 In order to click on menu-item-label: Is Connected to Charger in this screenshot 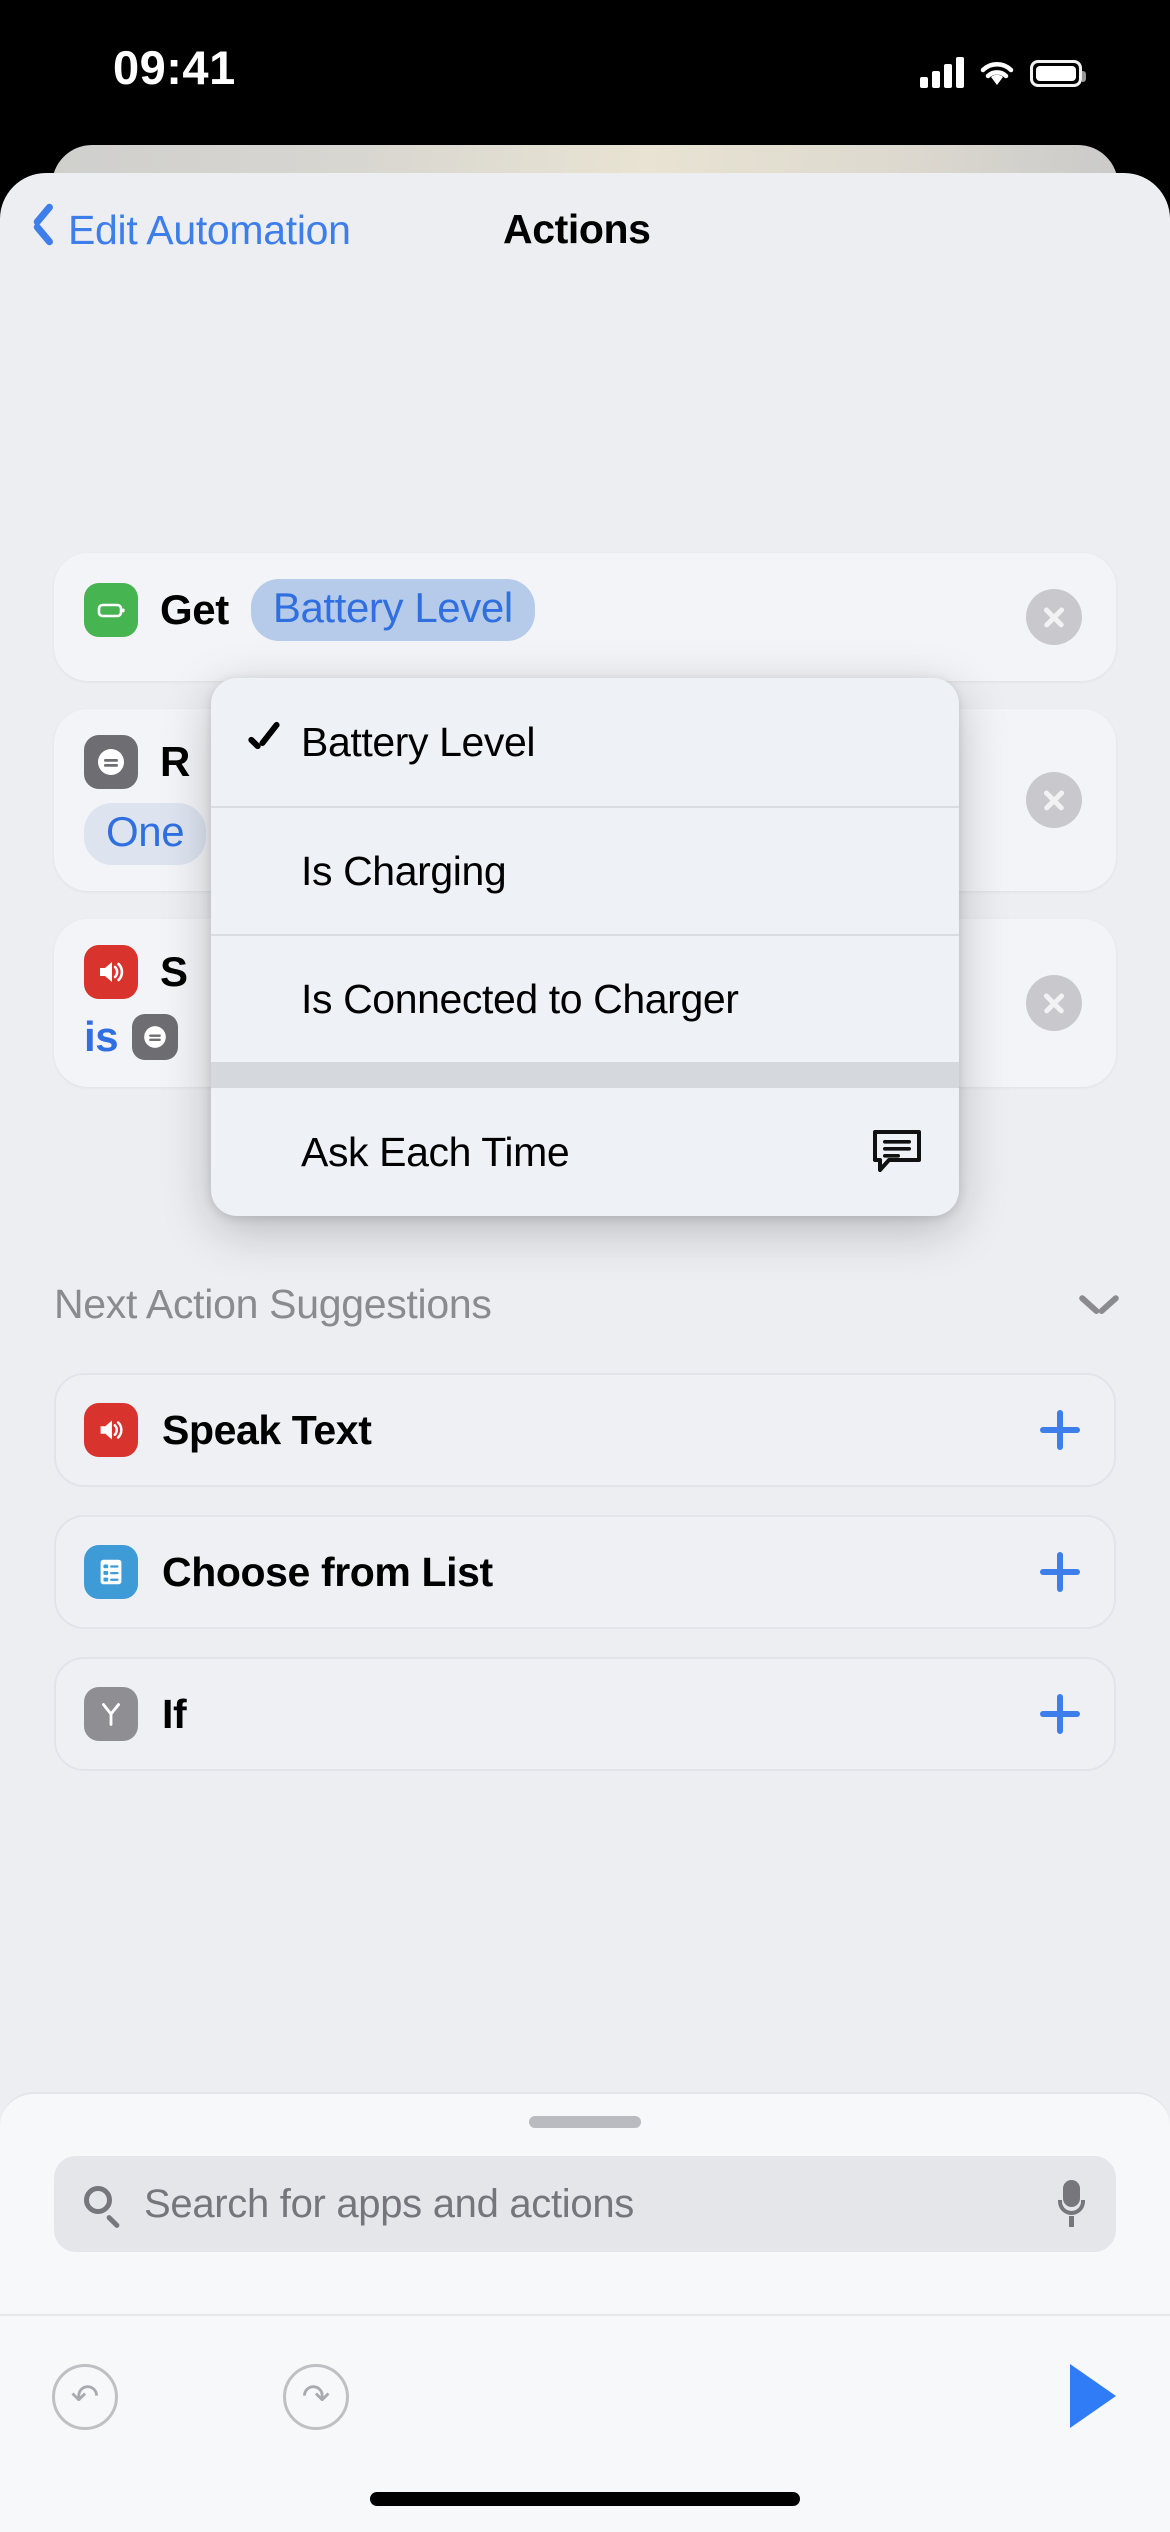, I will do `click(520, 998)`.